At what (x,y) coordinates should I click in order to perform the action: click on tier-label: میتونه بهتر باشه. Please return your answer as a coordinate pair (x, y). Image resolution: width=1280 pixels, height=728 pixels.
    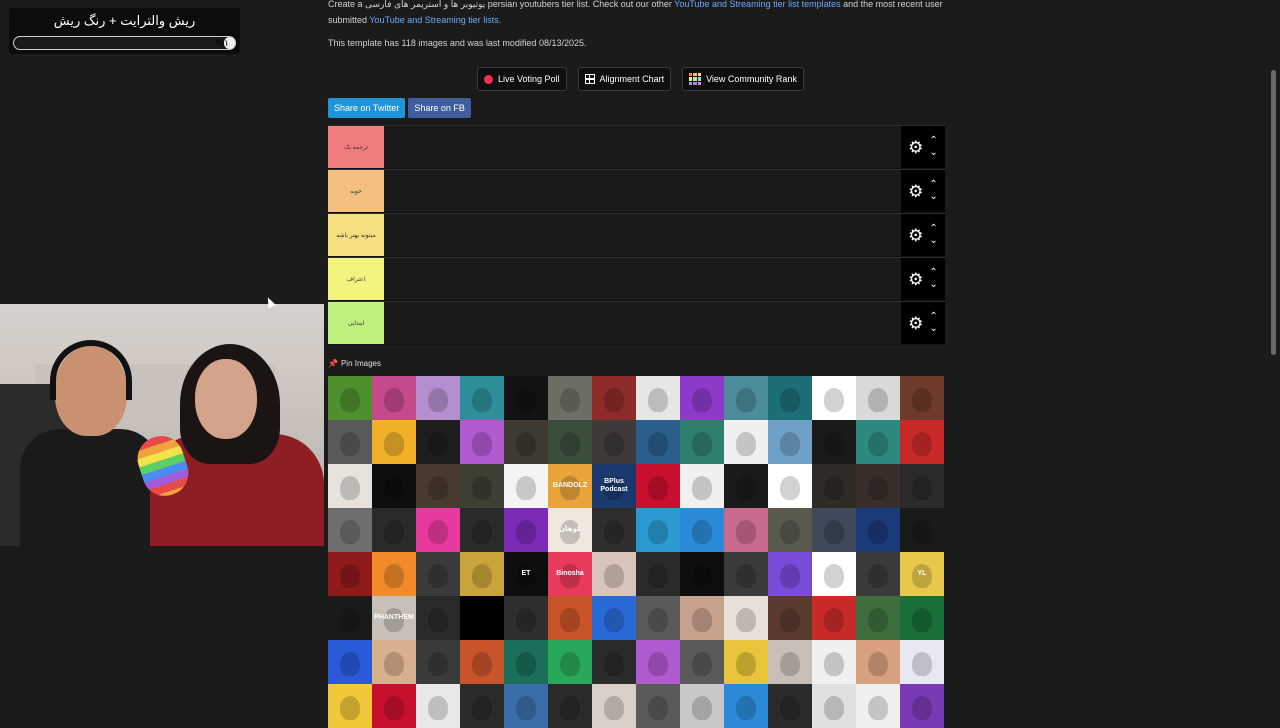
    Looking at the image, I should click on (356, 235).